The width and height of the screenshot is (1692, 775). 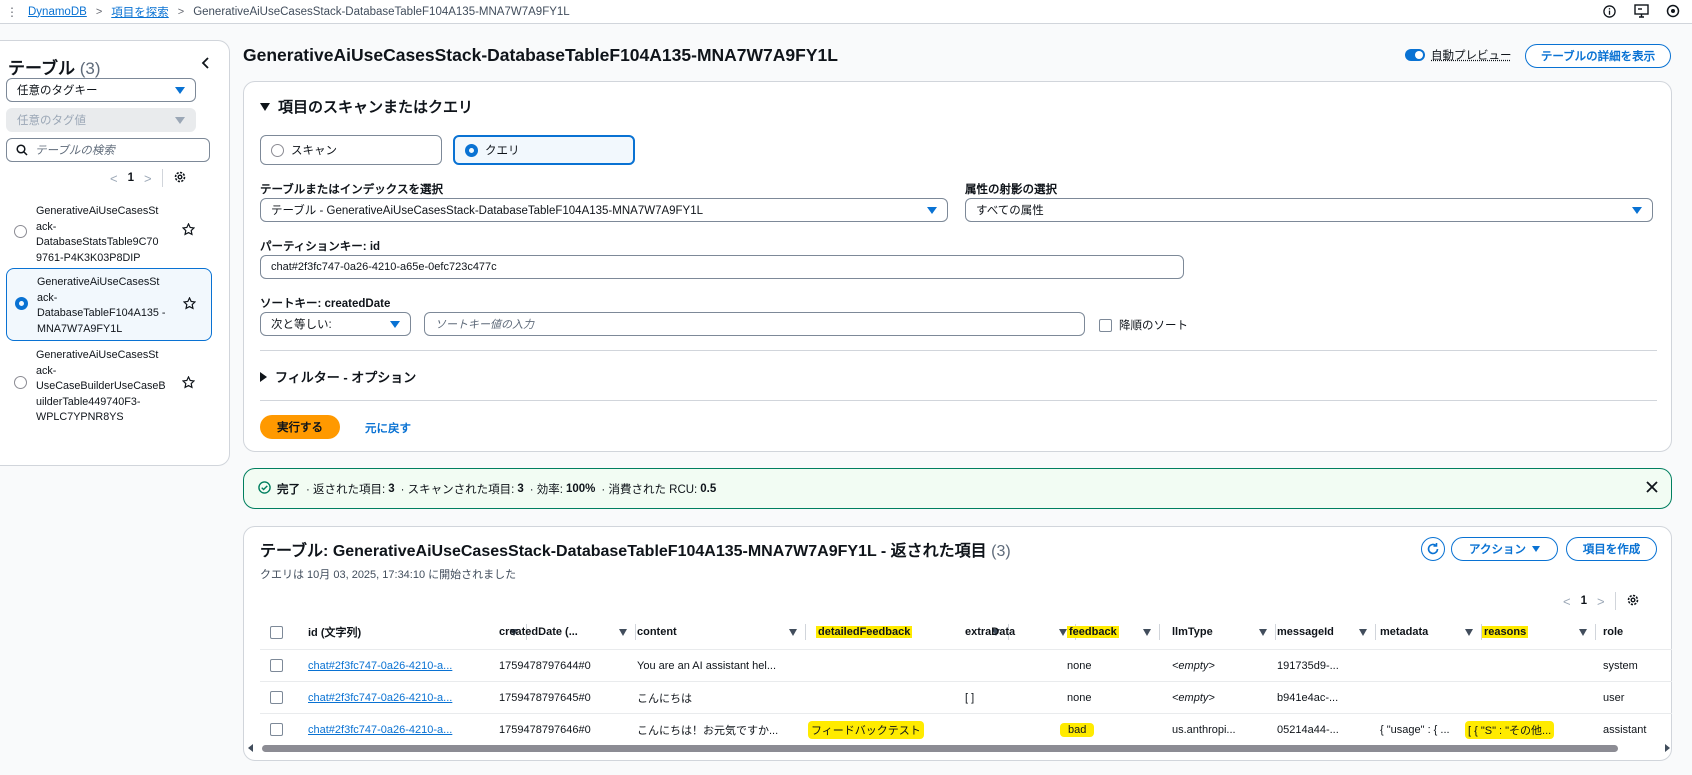 What do you see at coordinates (754, 324) in the screenshot?
I see `sort-key-value-input: ソートキー値の入力` at bounding box center [754, 324].